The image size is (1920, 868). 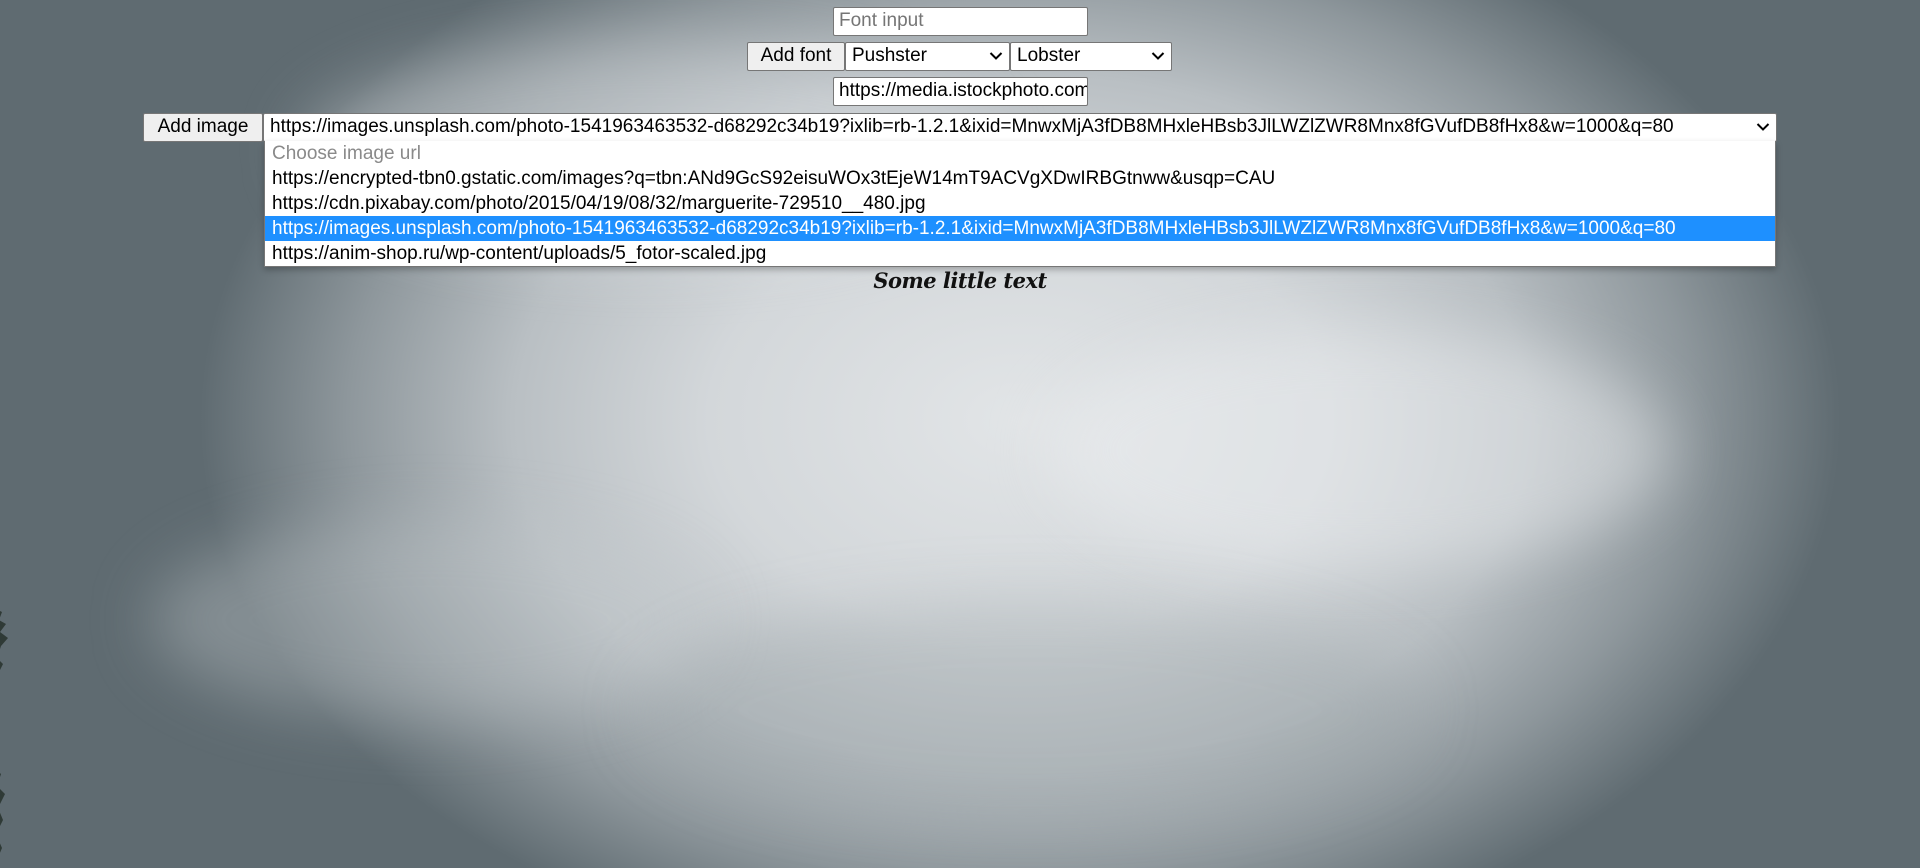 I want to click on font-input-placeholder: Font input, so click(x=881, y=20).